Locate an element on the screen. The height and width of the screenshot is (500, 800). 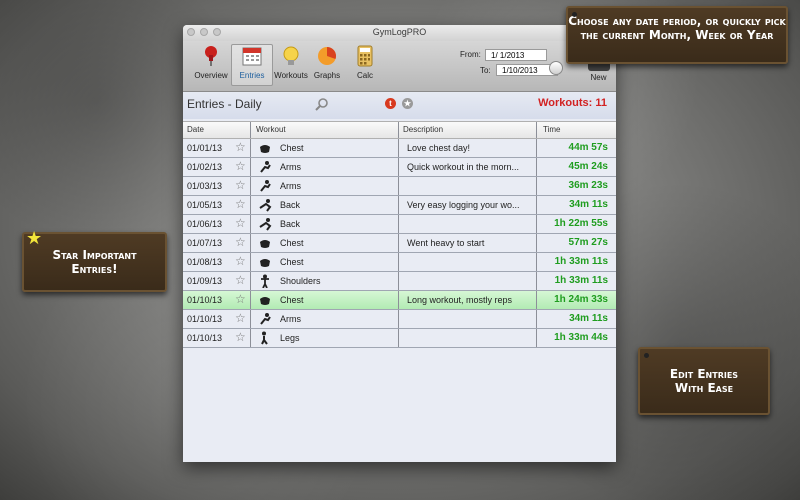
filter-badge-icon: t is located at coordinates (390, 103).